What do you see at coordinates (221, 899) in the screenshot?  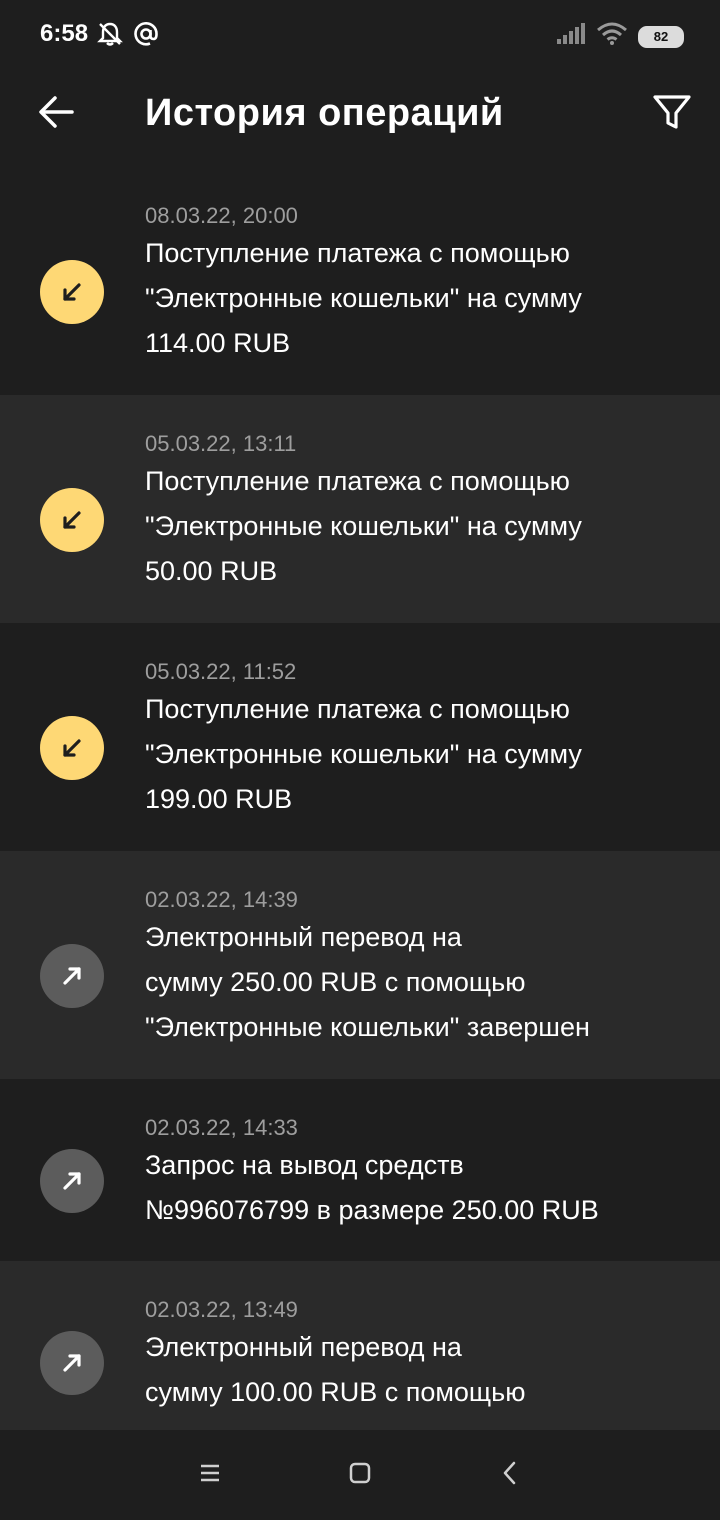 I see `operation-date: 02.03.22, 14:39` at bounding box center [221, 899].